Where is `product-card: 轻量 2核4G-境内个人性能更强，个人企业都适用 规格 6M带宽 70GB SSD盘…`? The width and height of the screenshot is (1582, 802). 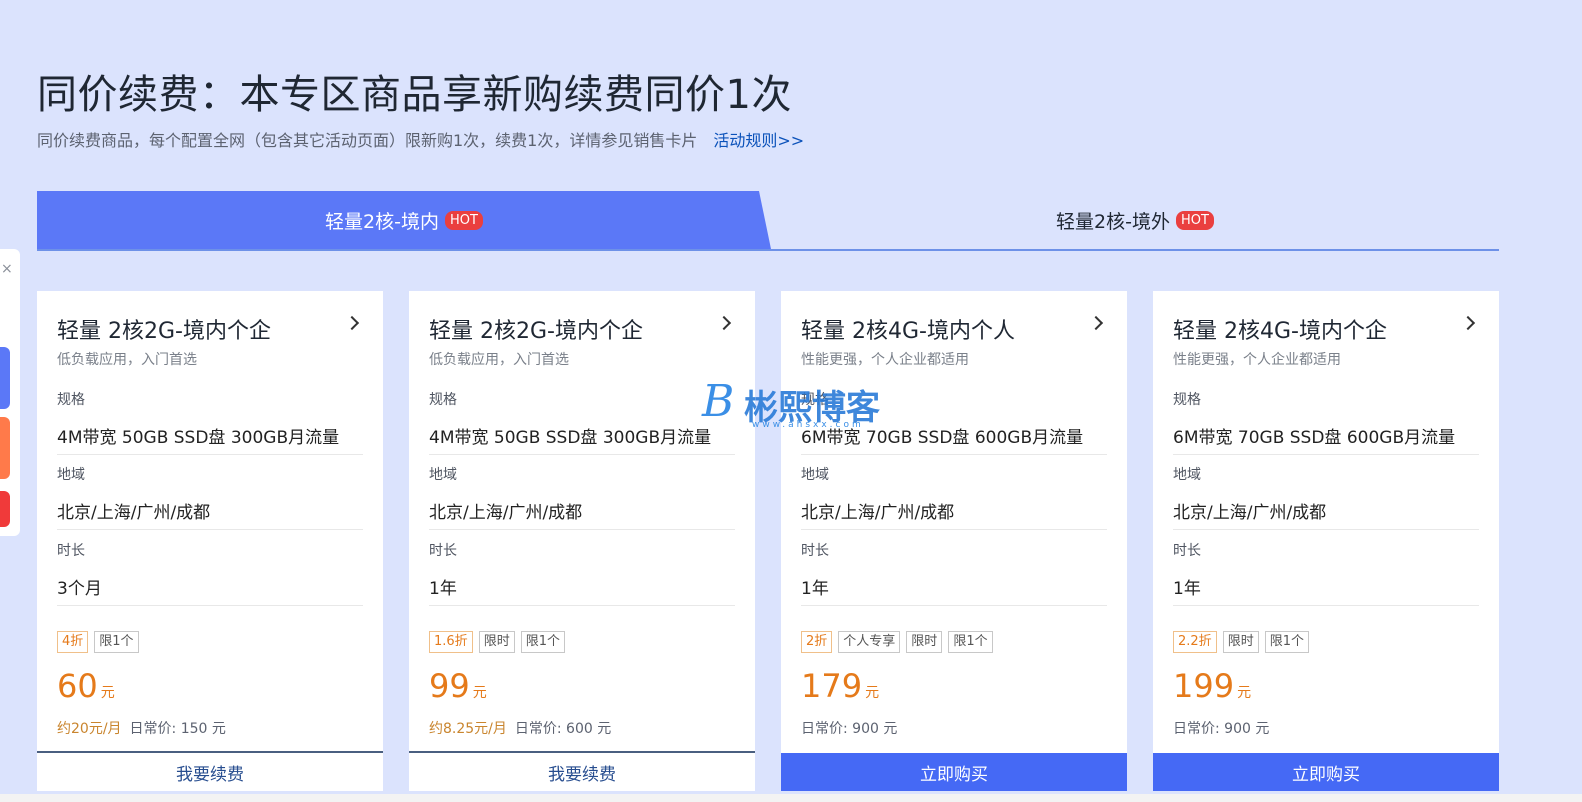 product-card: 轻量 2核4G-境内个人性能更强，个人企业都适用 规格 6M带宽 70GB SSD盘… is located at coordinates (954, 541).